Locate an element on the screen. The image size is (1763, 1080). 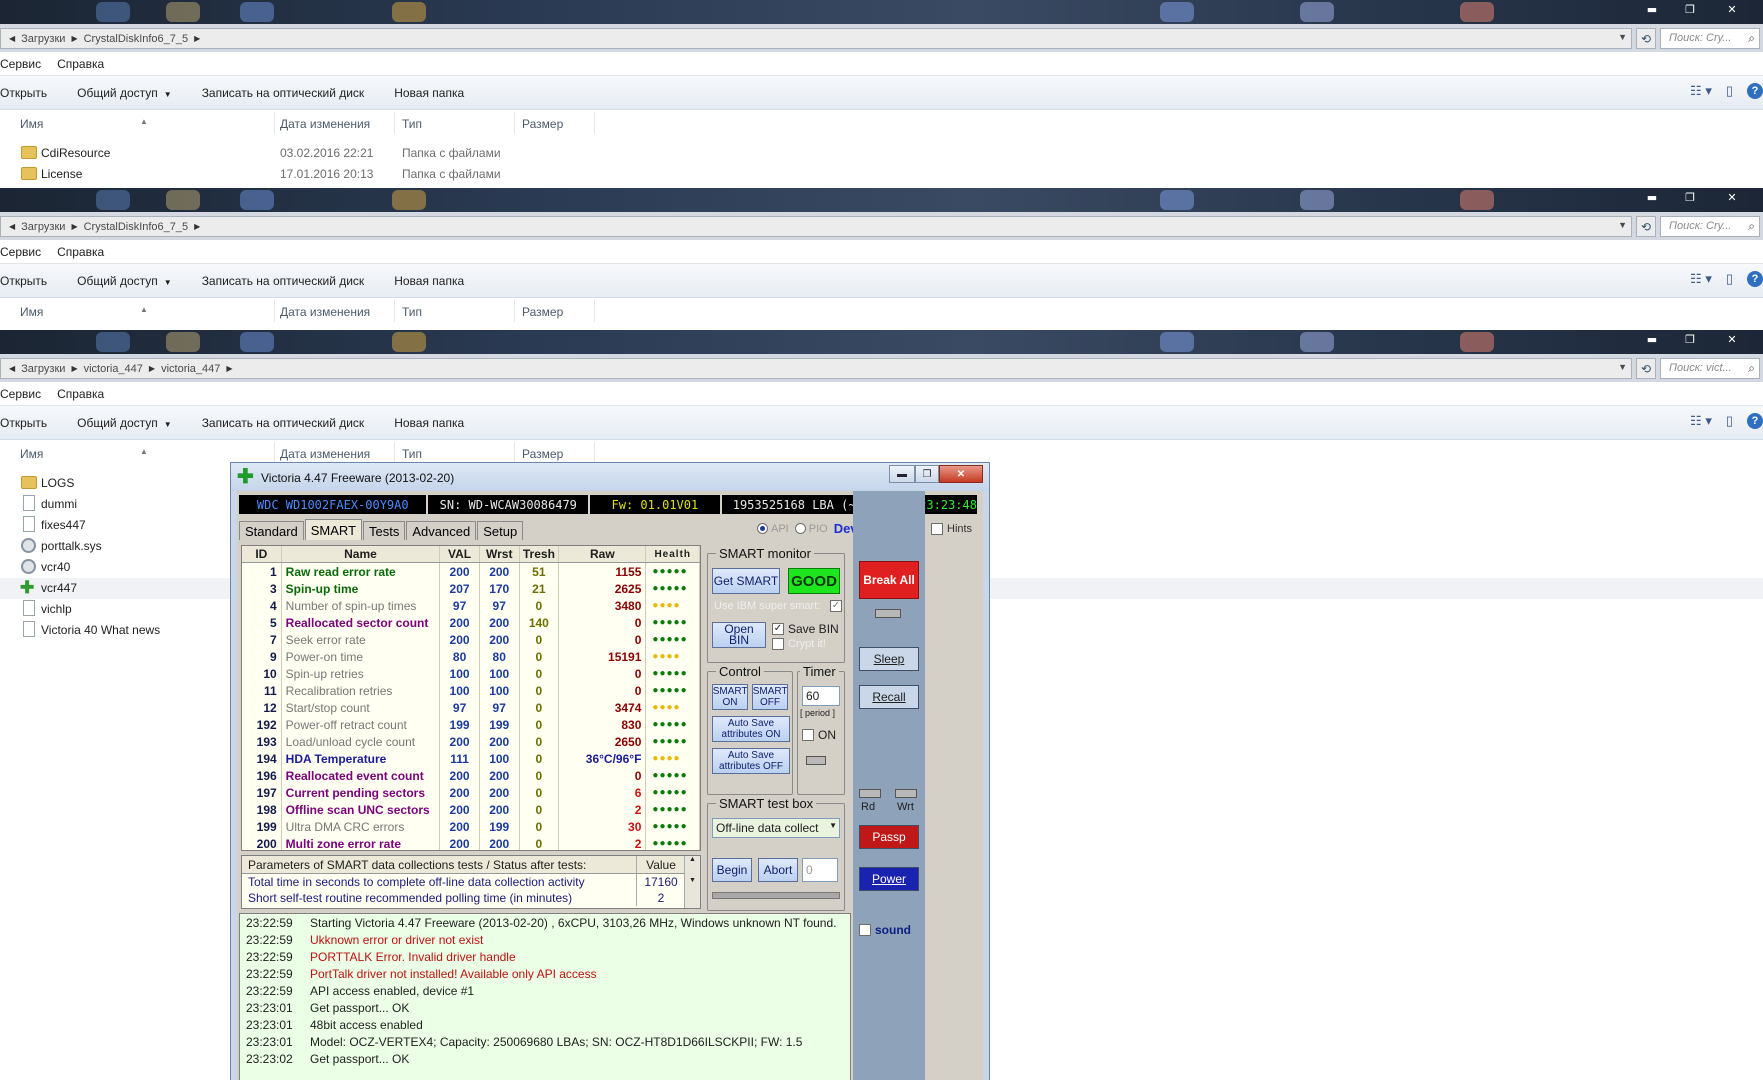
breadcrumb-item: CrystalDiskInfo6_7_5 is located at coordinates (136, 227).